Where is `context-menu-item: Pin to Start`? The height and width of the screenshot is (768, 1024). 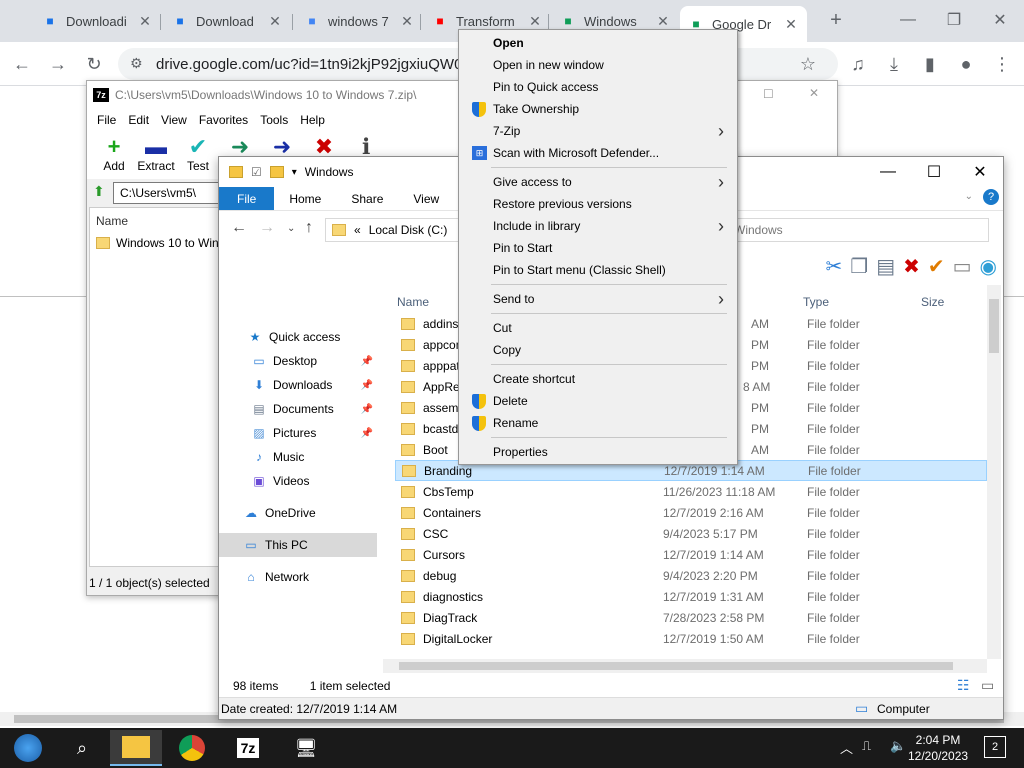 context-menu-item: Pin to Start is located at coordinates (598, 248).